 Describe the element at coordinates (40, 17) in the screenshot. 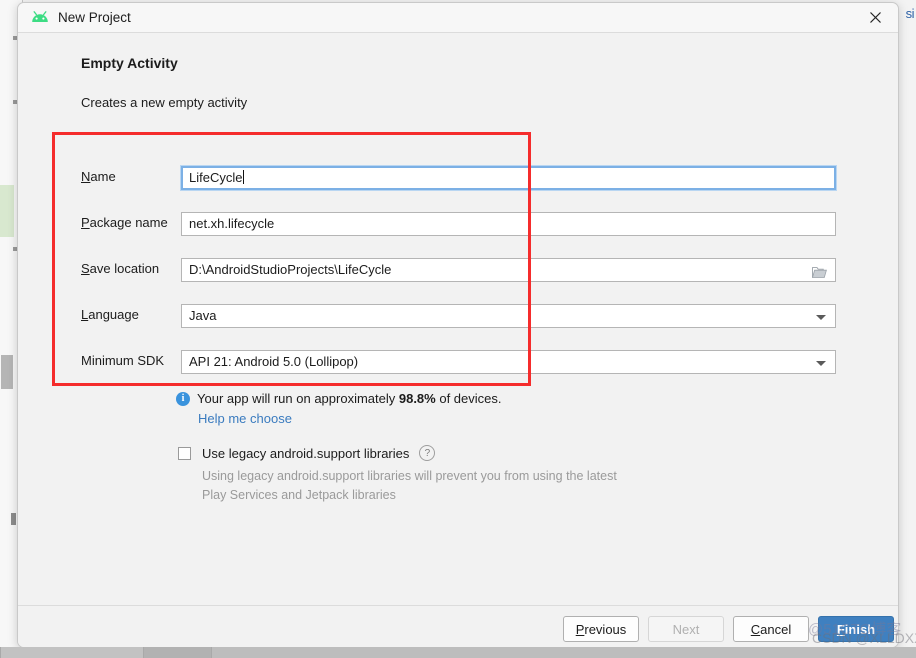

I see `android-logo-icon` at that location.